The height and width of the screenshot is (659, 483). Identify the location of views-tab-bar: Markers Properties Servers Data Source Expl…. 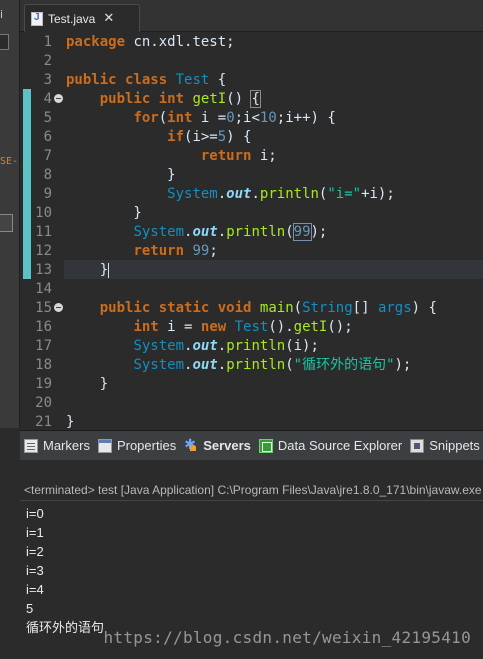
(251, 445).